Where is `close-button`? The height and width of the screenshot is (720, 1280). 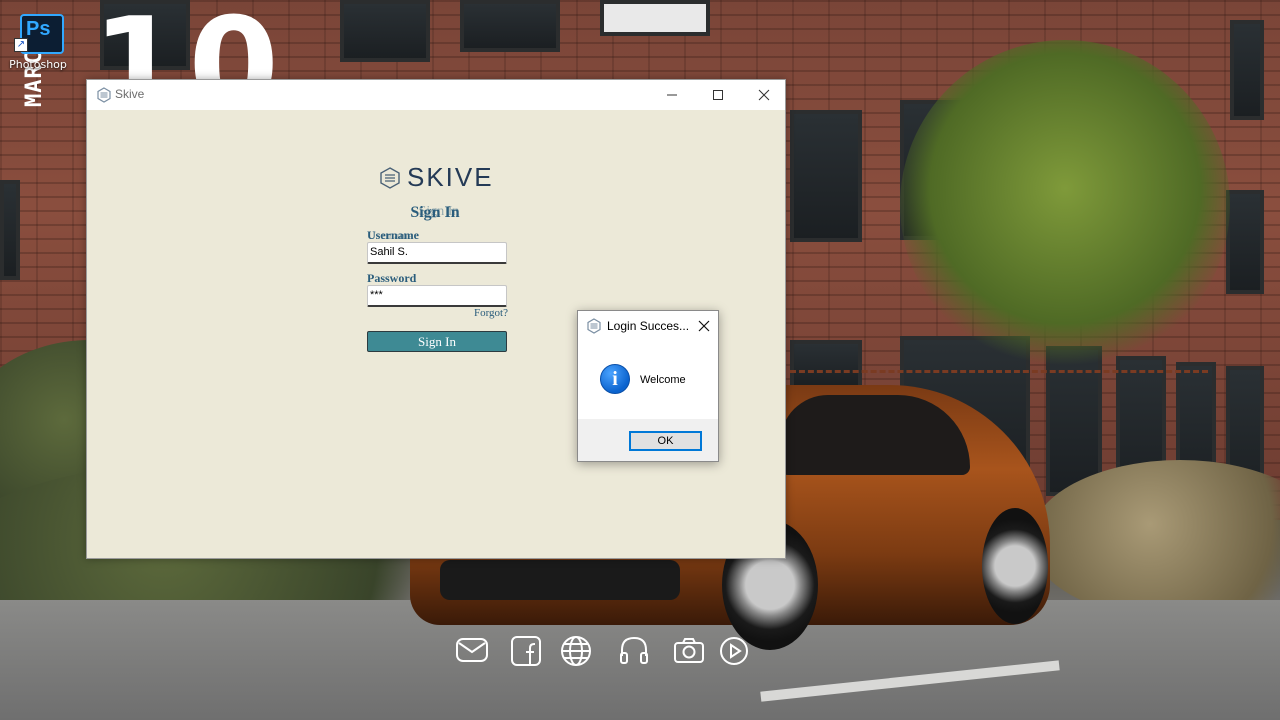 close-button is located at coordinates (764, 95).